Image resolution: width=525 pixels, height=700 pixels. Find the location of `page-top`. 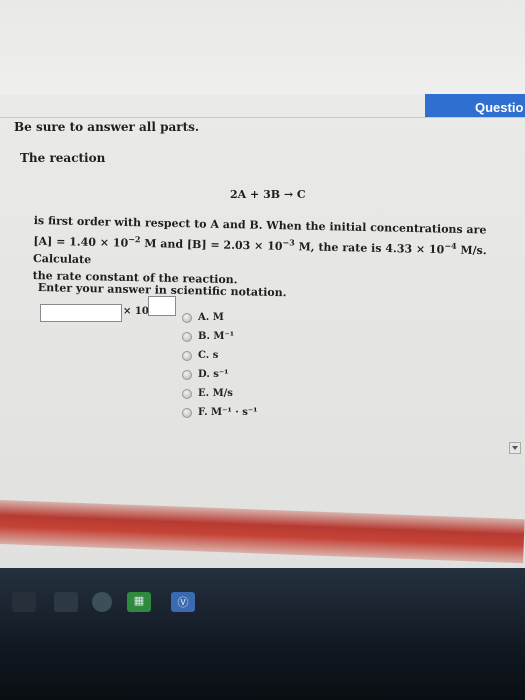

page-top is located at coordinates (262, 47).